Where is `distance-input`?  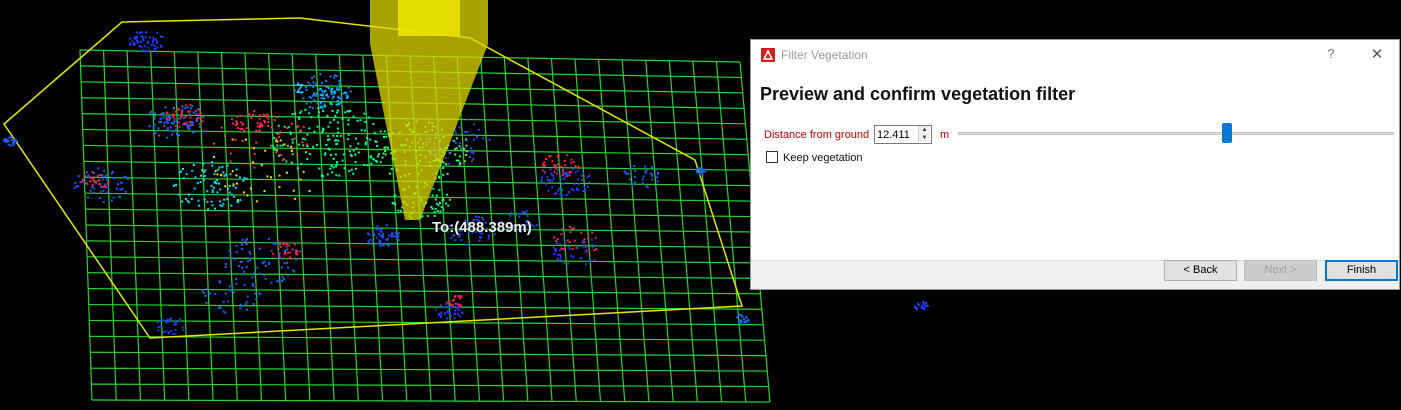 distance-input is located at coordinates (897, 134).